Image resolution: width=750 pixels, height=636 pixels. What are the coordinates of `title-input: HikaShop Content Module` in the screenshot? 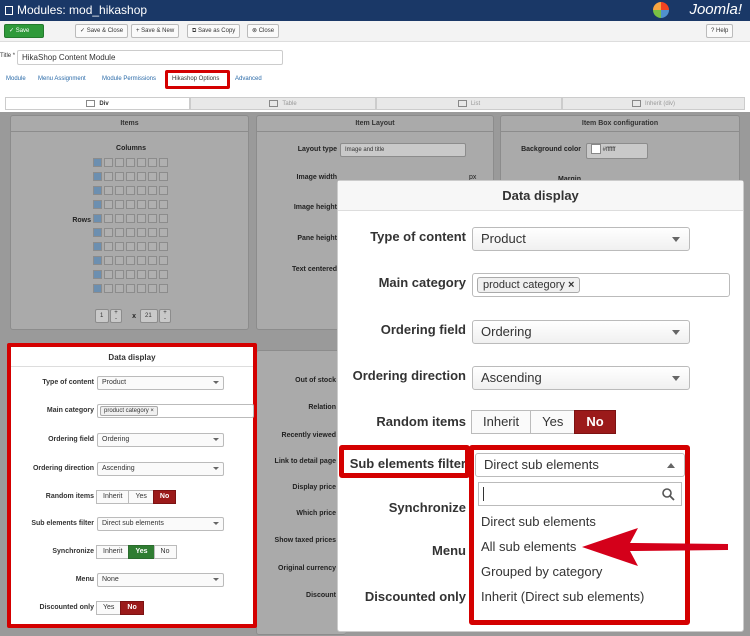 It's located at (150, 57).